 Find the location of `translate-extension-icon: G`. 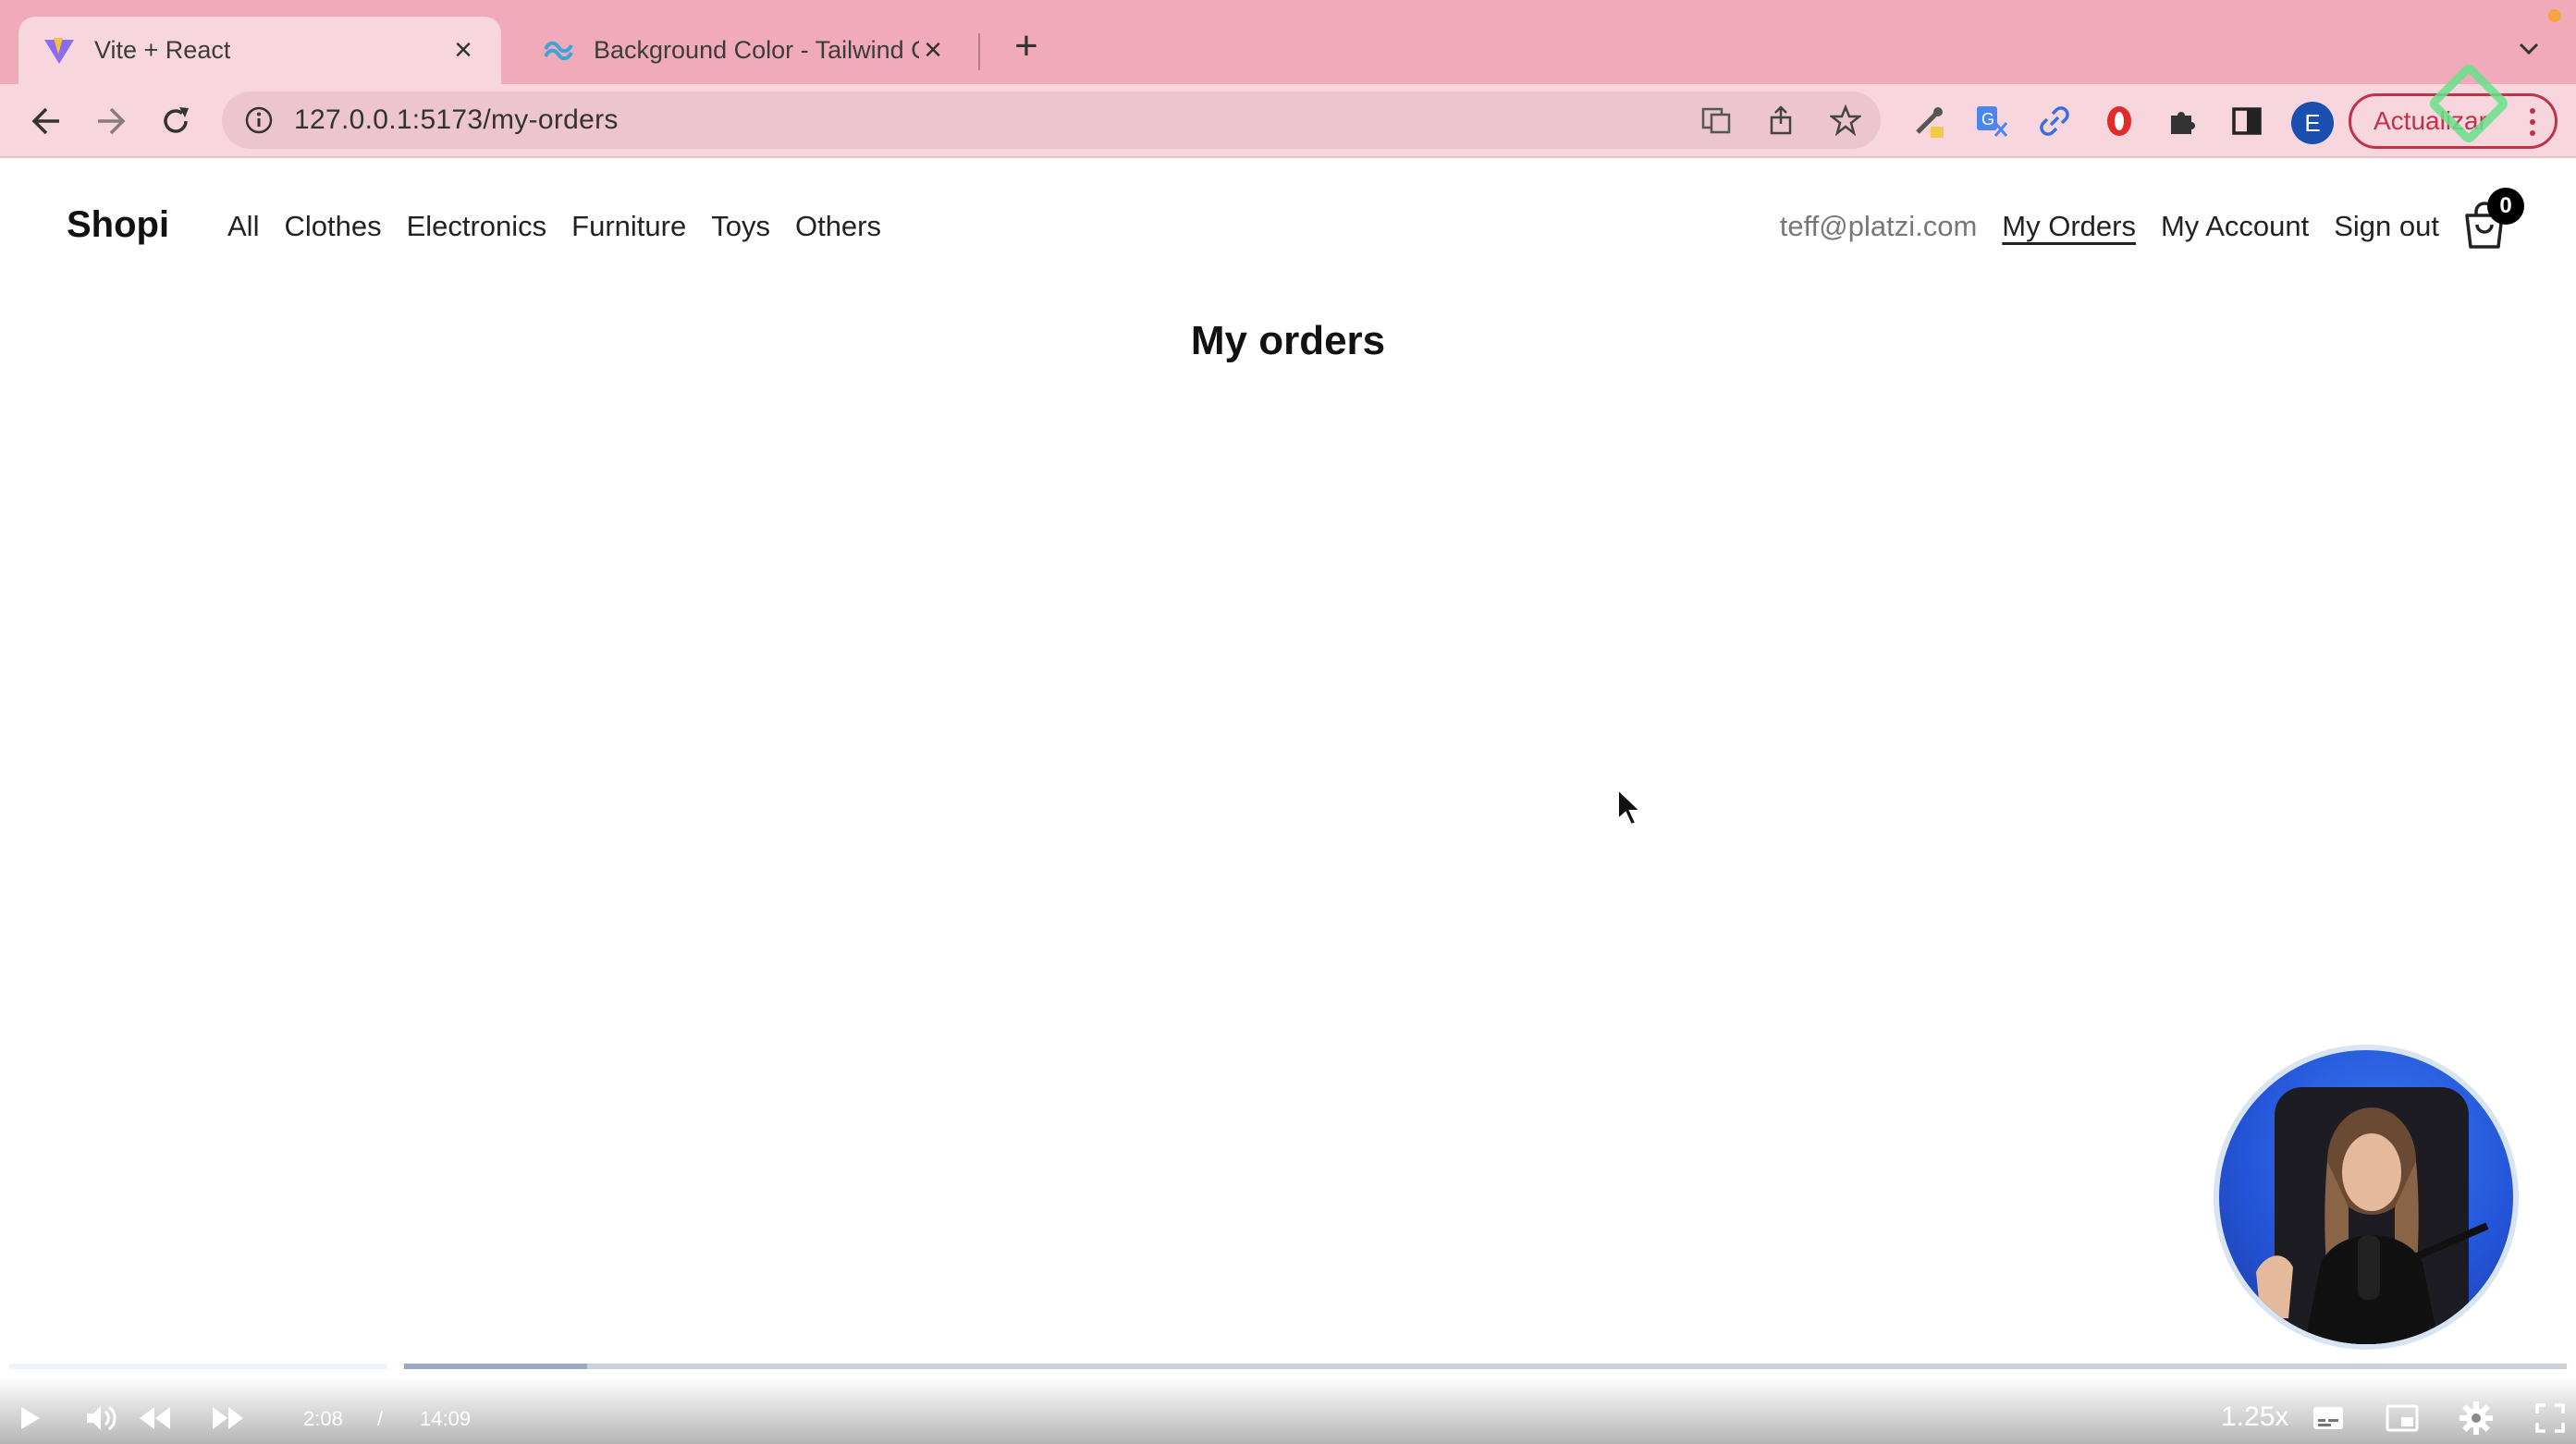

translate-extension-icon: G is located at coordinates (1992, 121).